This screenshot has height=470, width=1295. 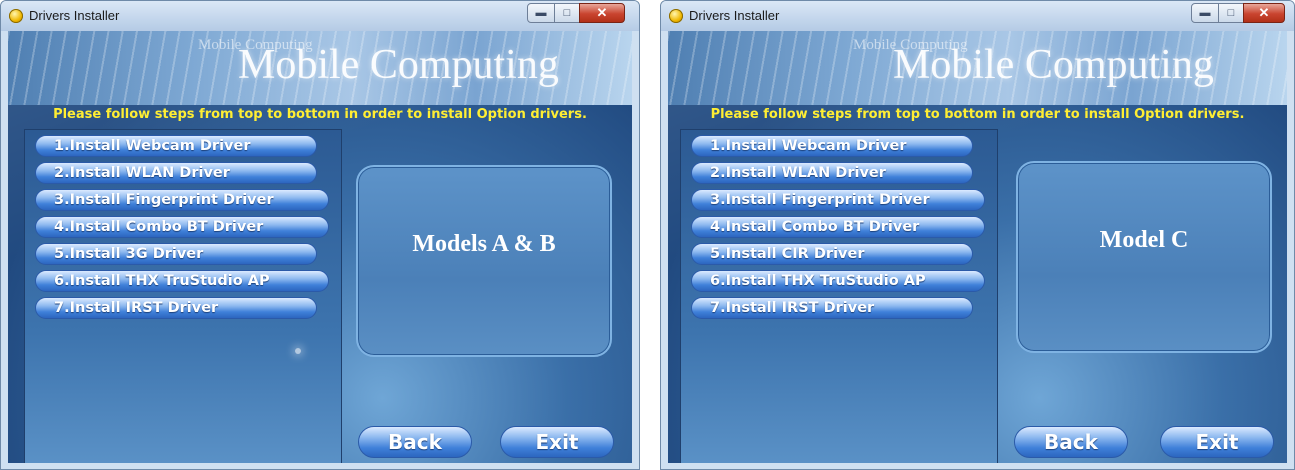 I want to click on install-3g-driver-button: 5.Install 3G Driver, so click(x=176, y=254).